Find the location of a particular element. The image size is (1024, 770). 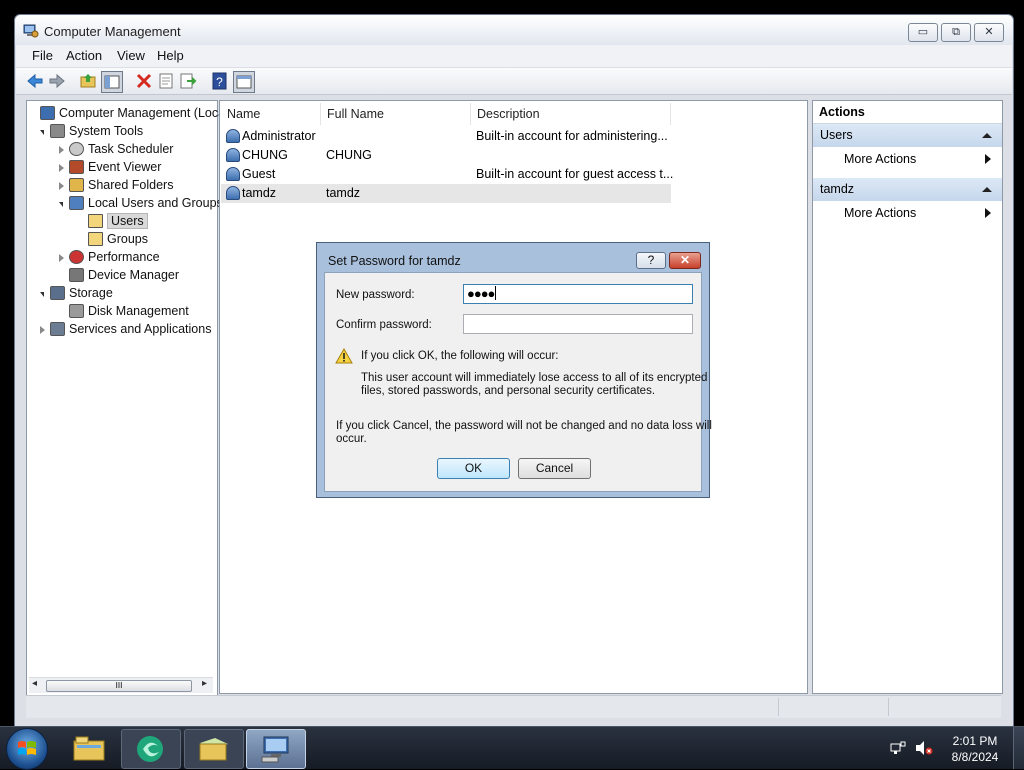

tree-node: System Tools is located at coordinates (121, 132).